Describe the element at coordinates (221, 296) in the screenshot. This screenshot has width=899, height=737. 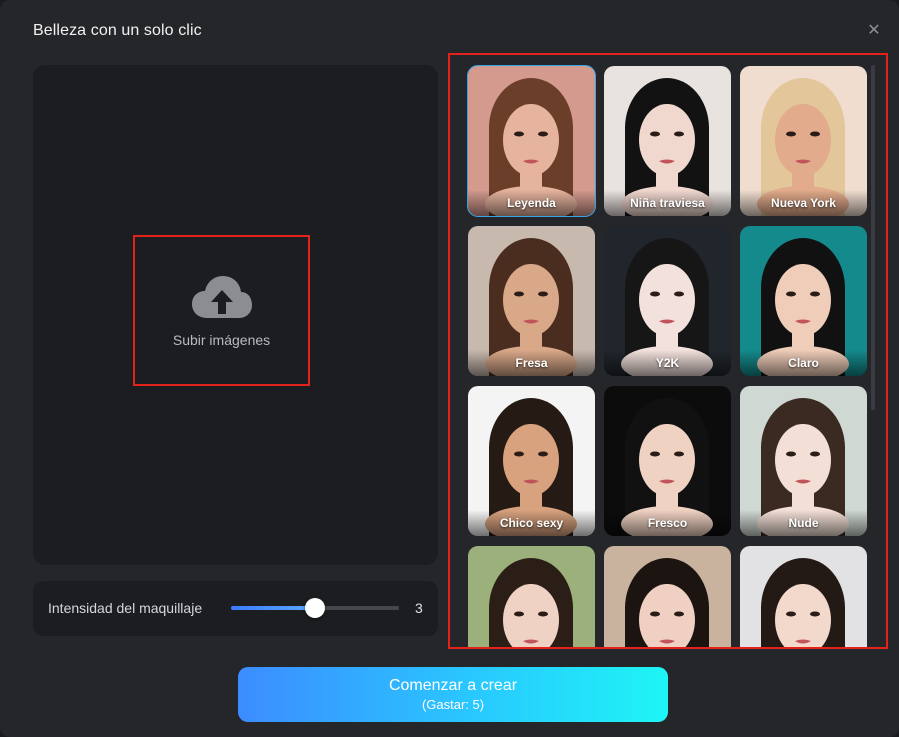
I see `cloud-upload-icon` at that location.